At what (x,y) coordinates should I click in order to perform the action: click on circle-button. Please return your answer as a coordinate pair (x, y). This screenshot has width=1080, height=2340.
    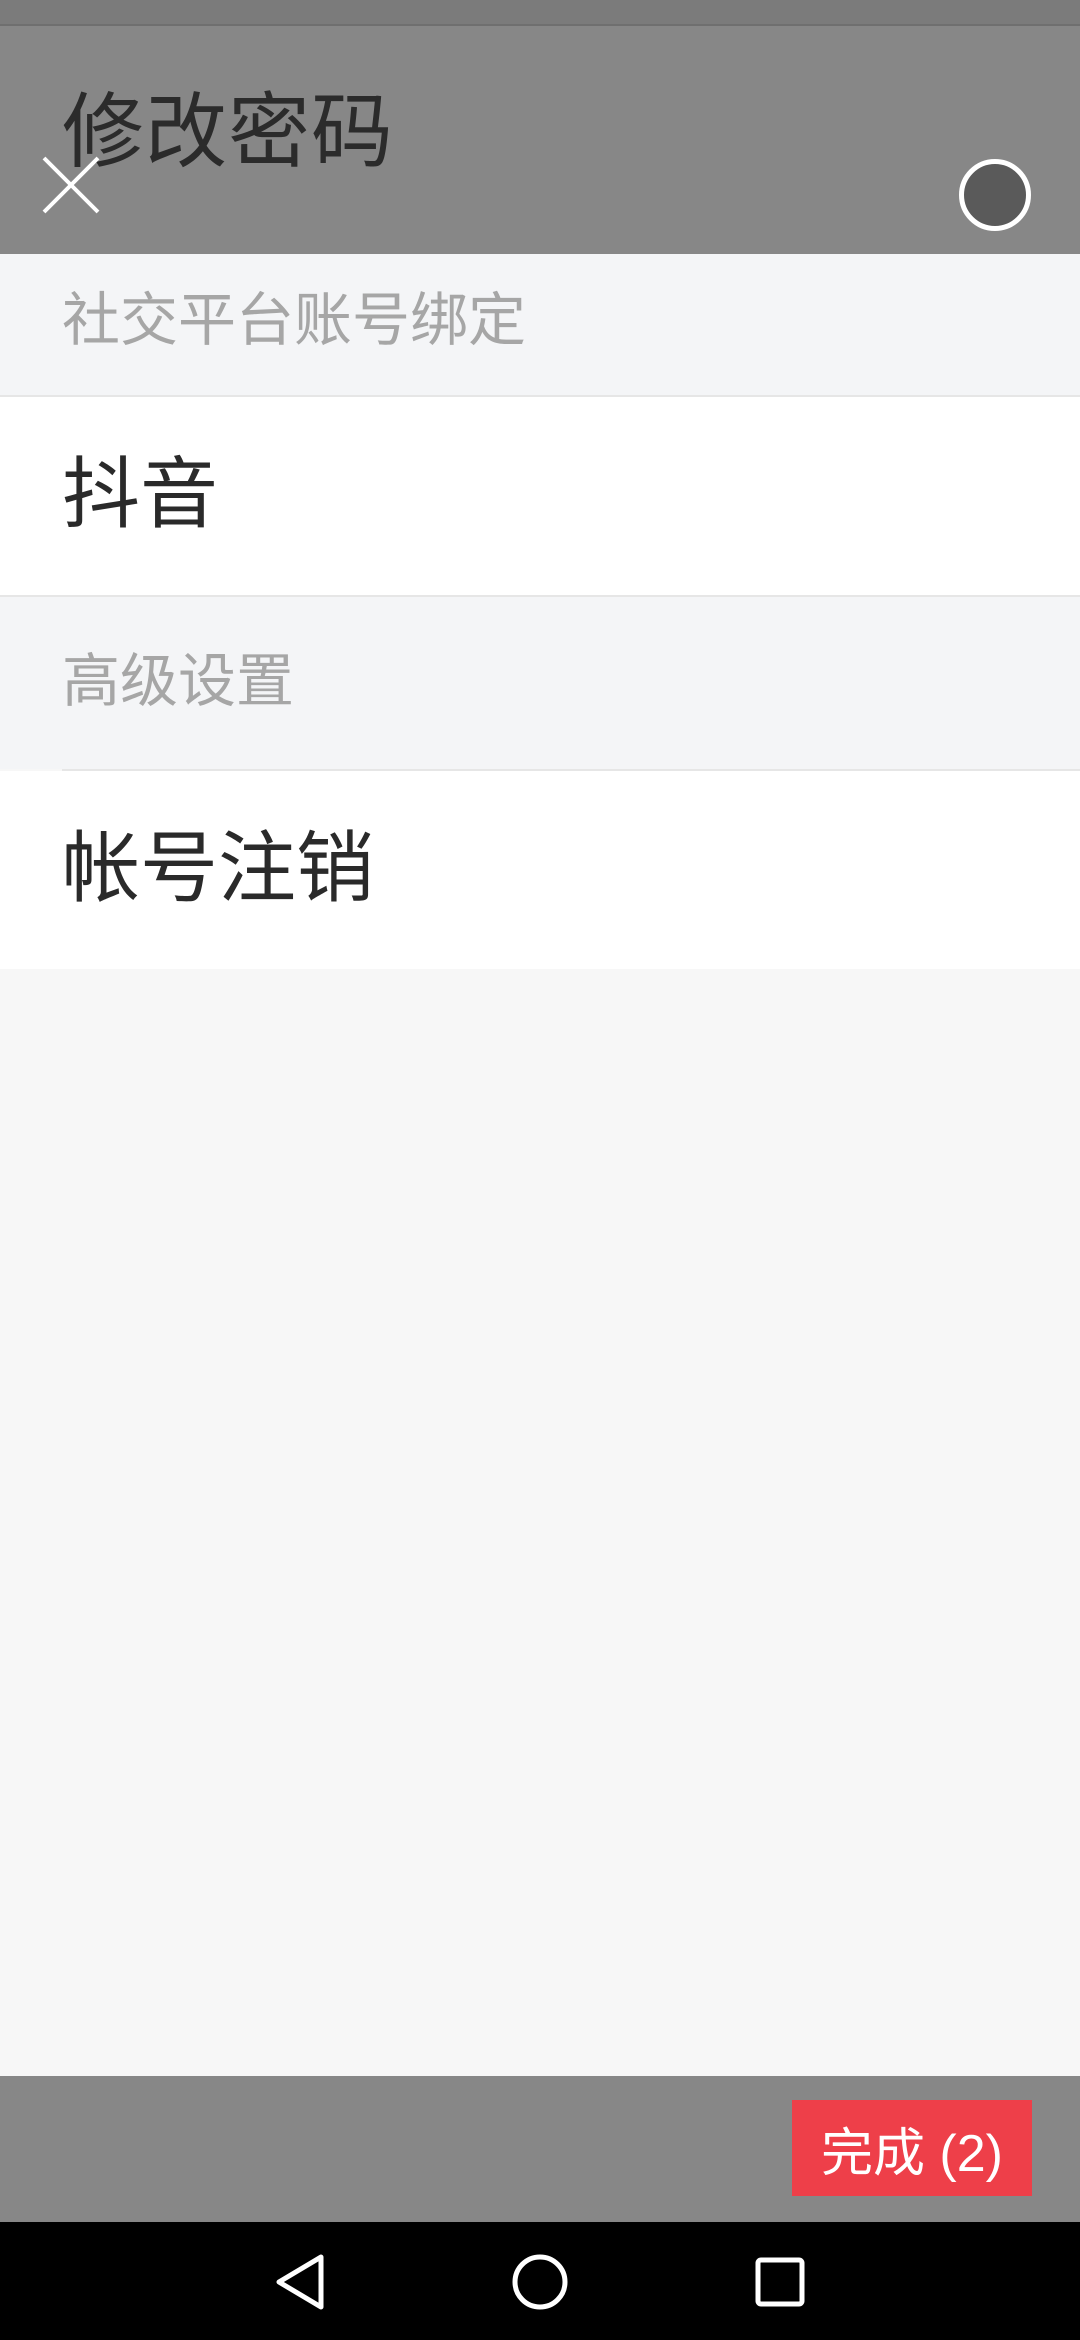
    Looking at the image, I should click on (995, 195).